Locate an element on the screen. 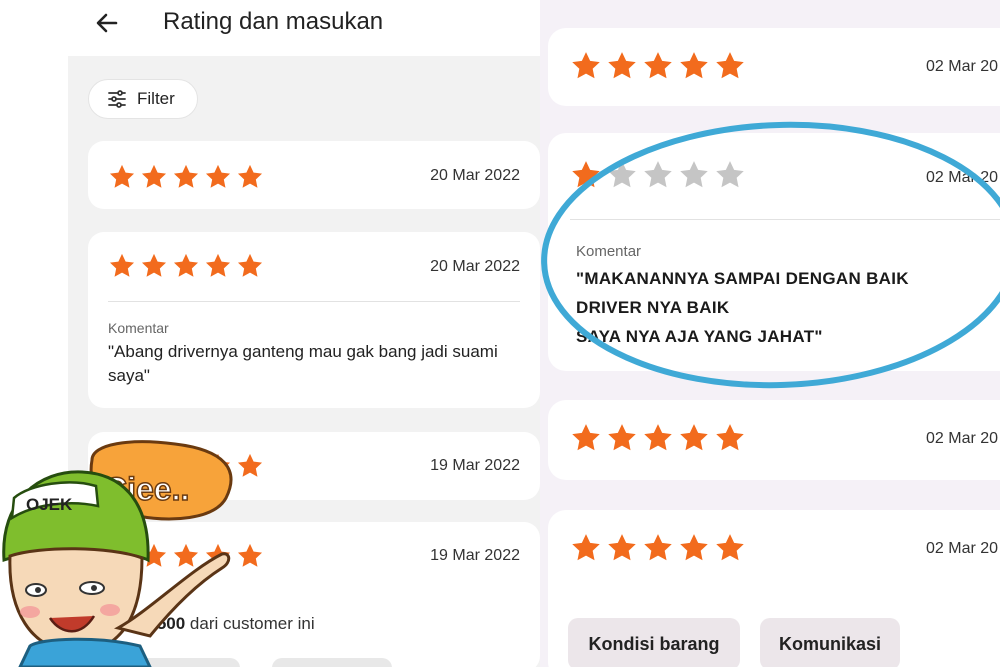 The image size is (1000, 667). category-chip is located at coordinates (332, 662).